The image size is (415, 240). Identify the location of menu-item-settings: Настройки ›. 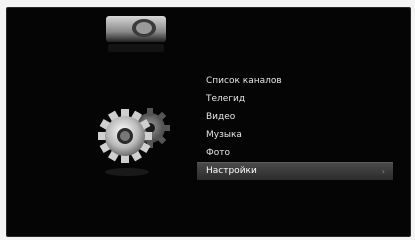
(295, 171).